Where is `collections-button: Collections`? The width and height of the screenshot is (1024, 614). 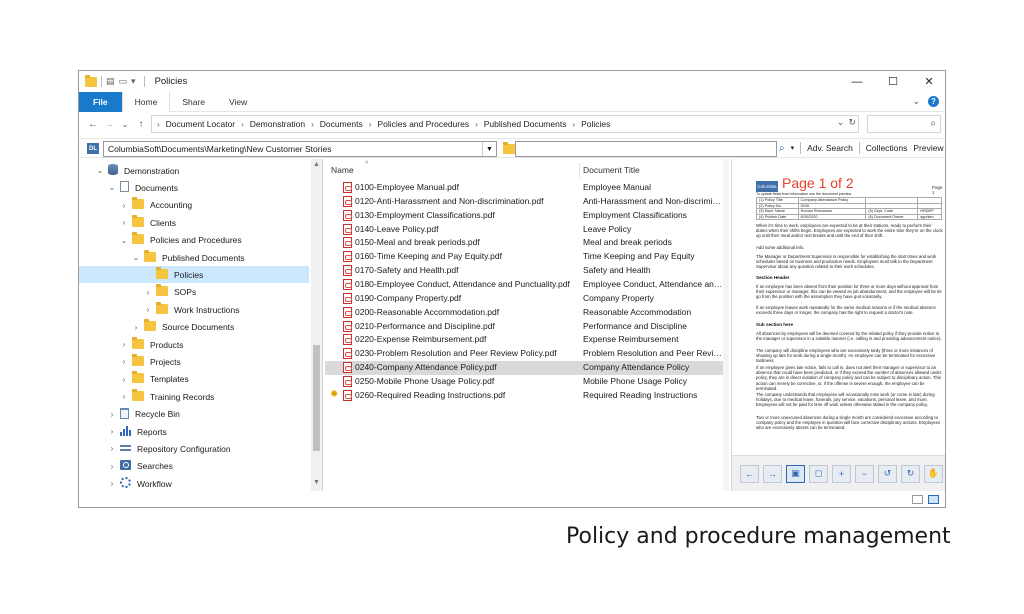
collections-button: Collections is located at coordinates (887, 148).